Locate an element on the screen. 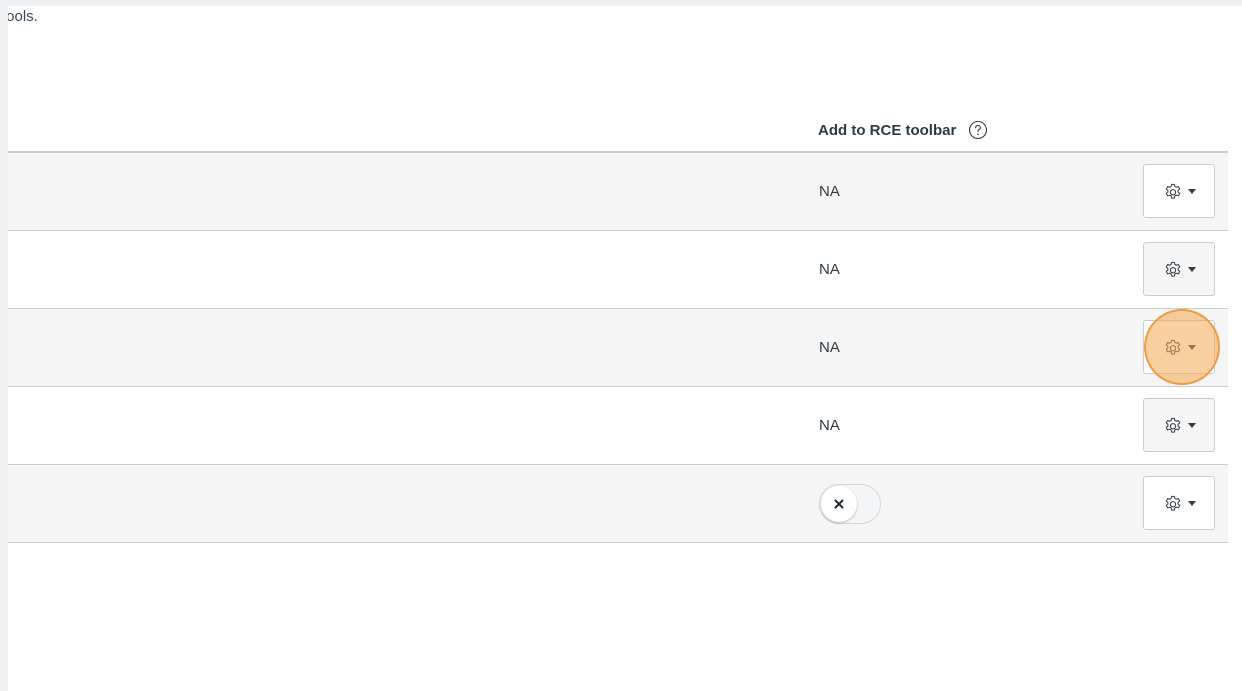 The image size is (1242, 691). add-to-rce-toolbar-toggle is located at coordinates (850, 503).